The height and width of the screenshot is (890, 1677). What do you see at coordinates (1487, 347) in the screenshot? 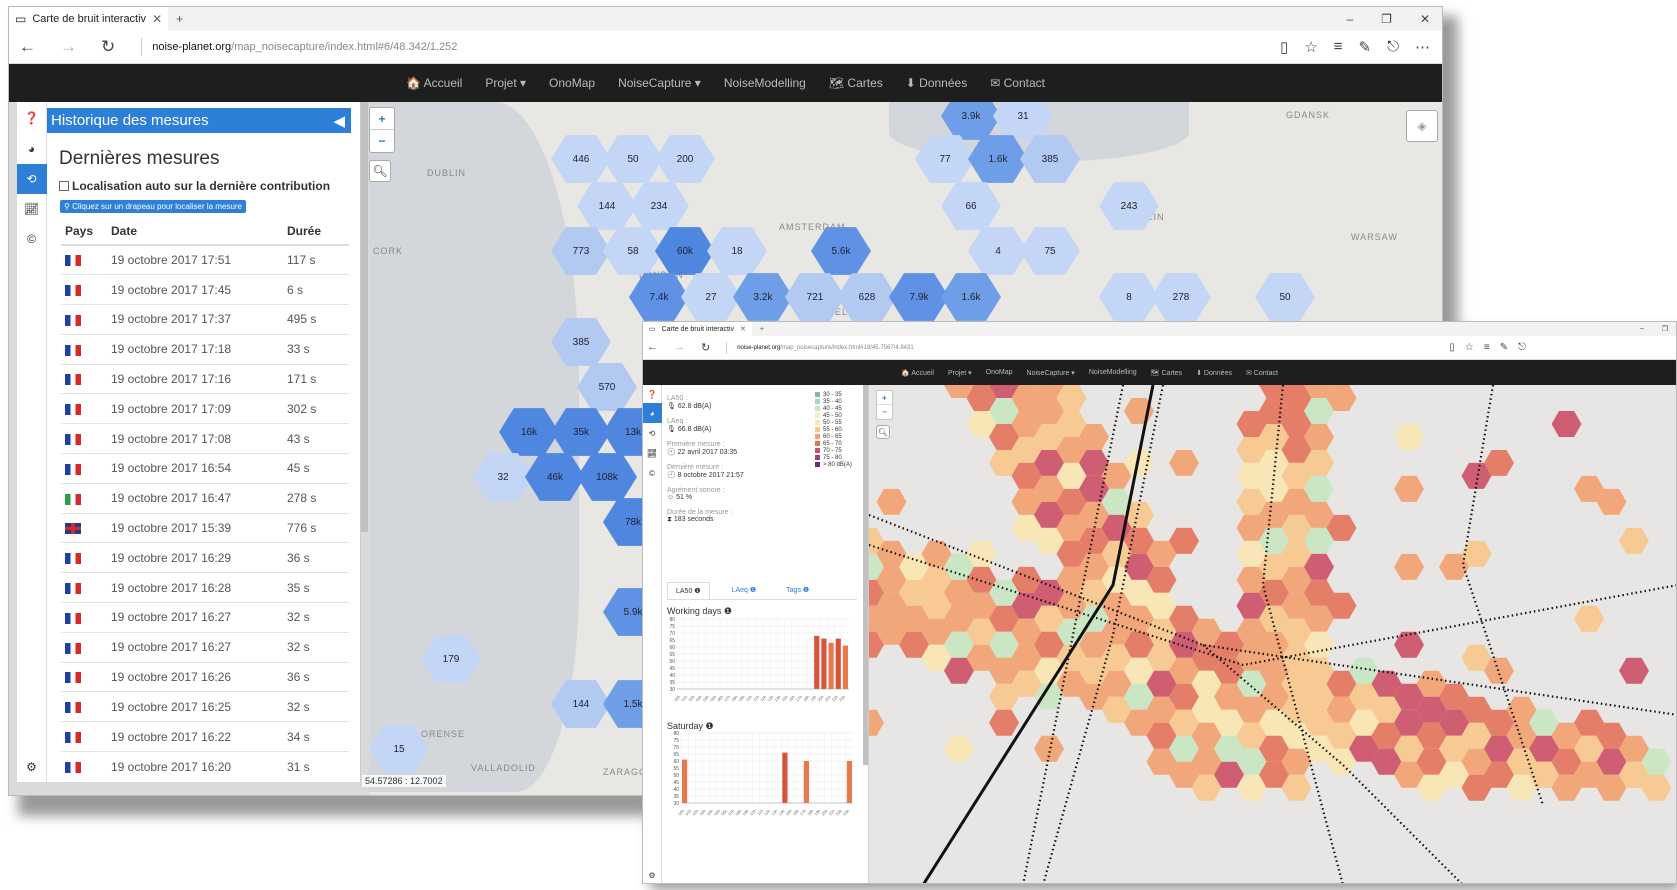
I see `hub-icon-2: ≡` at bounding box center [1487, 347].